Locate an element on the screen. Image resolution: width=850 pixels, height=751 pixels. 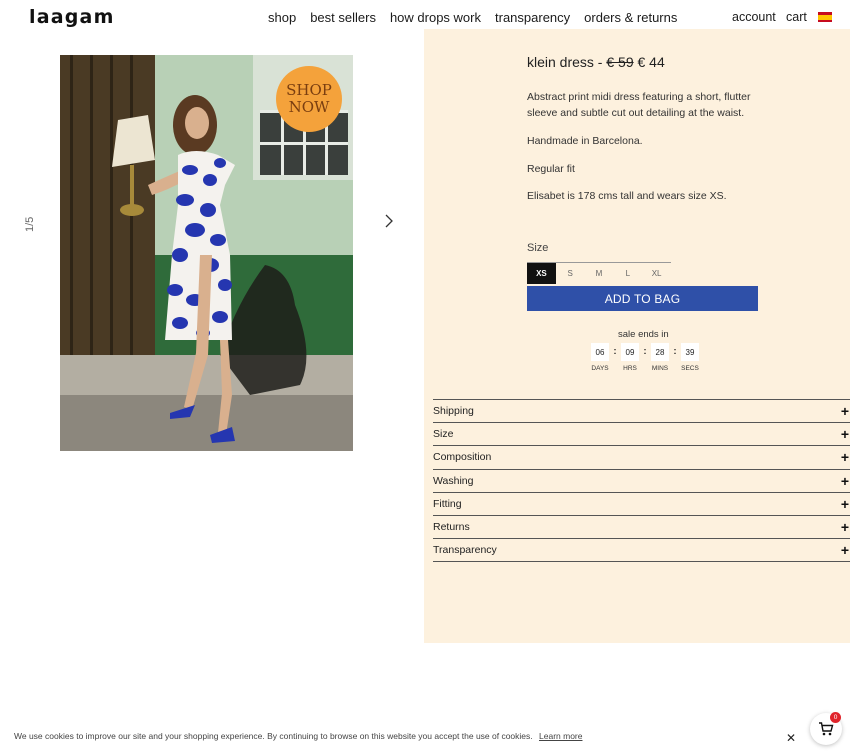
accordion-label: Transparency is located at coordinates (465, 550).